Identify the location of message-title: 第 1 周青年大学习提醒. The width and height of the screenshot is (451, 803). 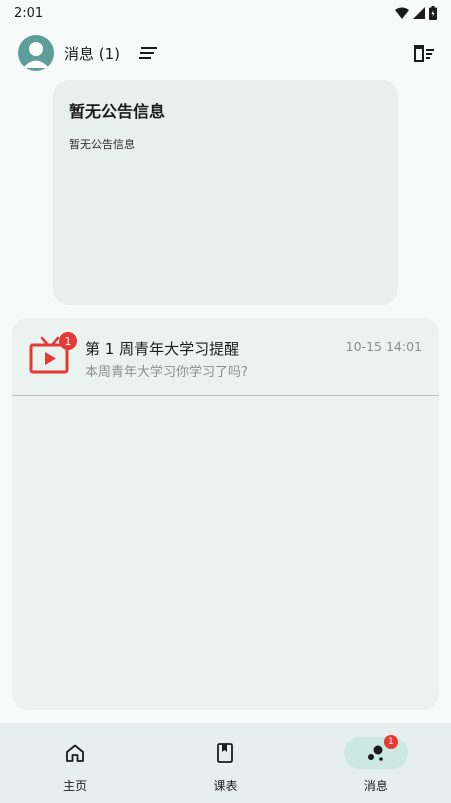
(162, 349).